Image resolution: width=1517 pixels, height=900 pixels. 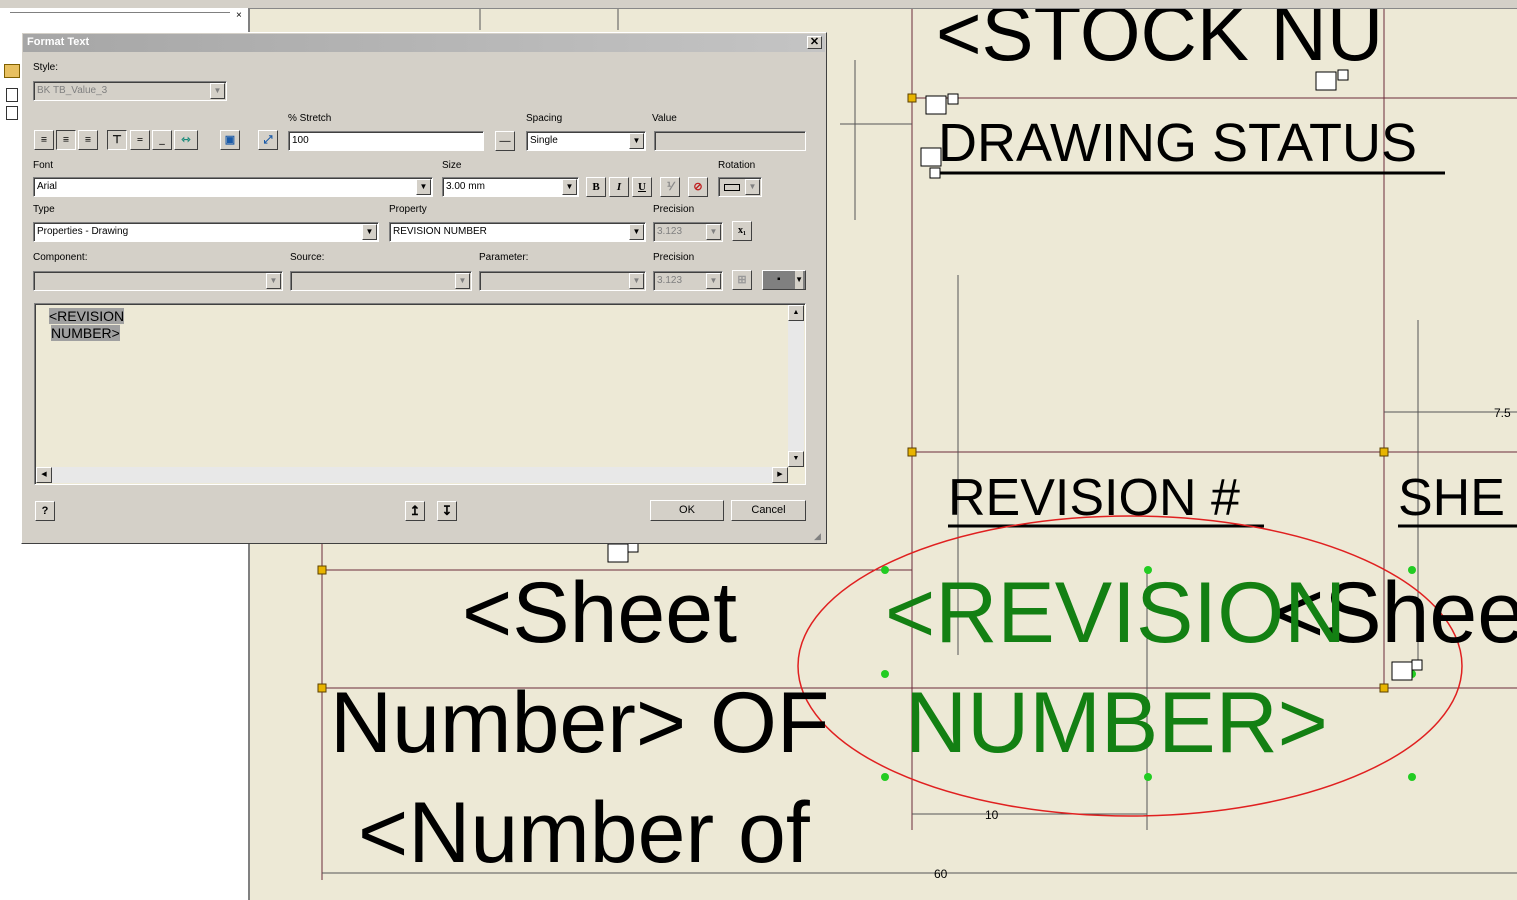 I want to click on spacing-label: Spacing, so click(x=544, y=118).